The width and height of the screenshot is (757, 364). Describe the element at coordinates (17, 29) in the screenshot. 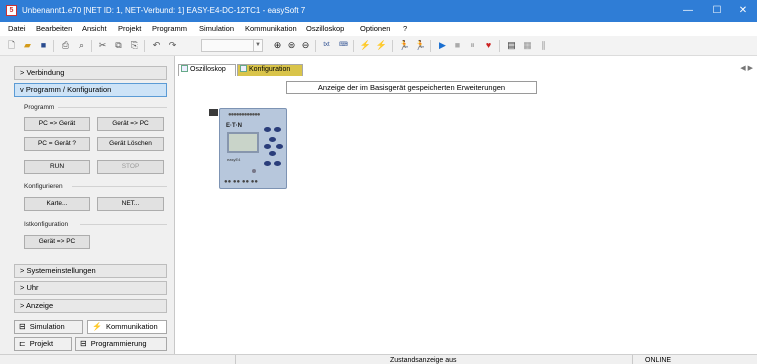

I see `menu-datei: Datei` at that location.